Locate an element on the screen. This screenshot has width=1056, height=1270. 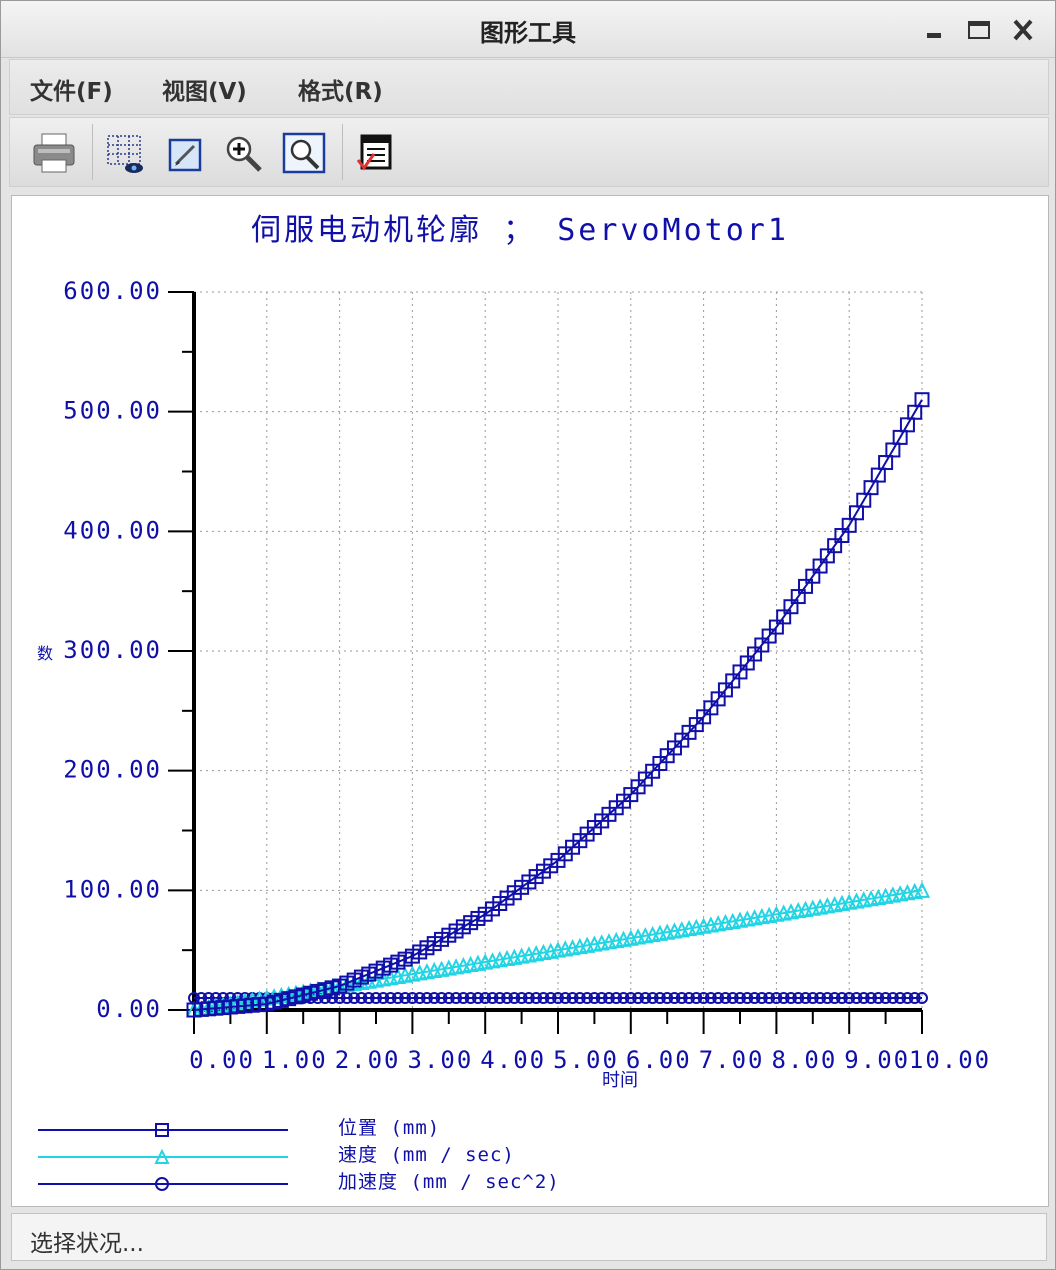
x-tick-label: 8.00 is located at coordinates (805, 1060).